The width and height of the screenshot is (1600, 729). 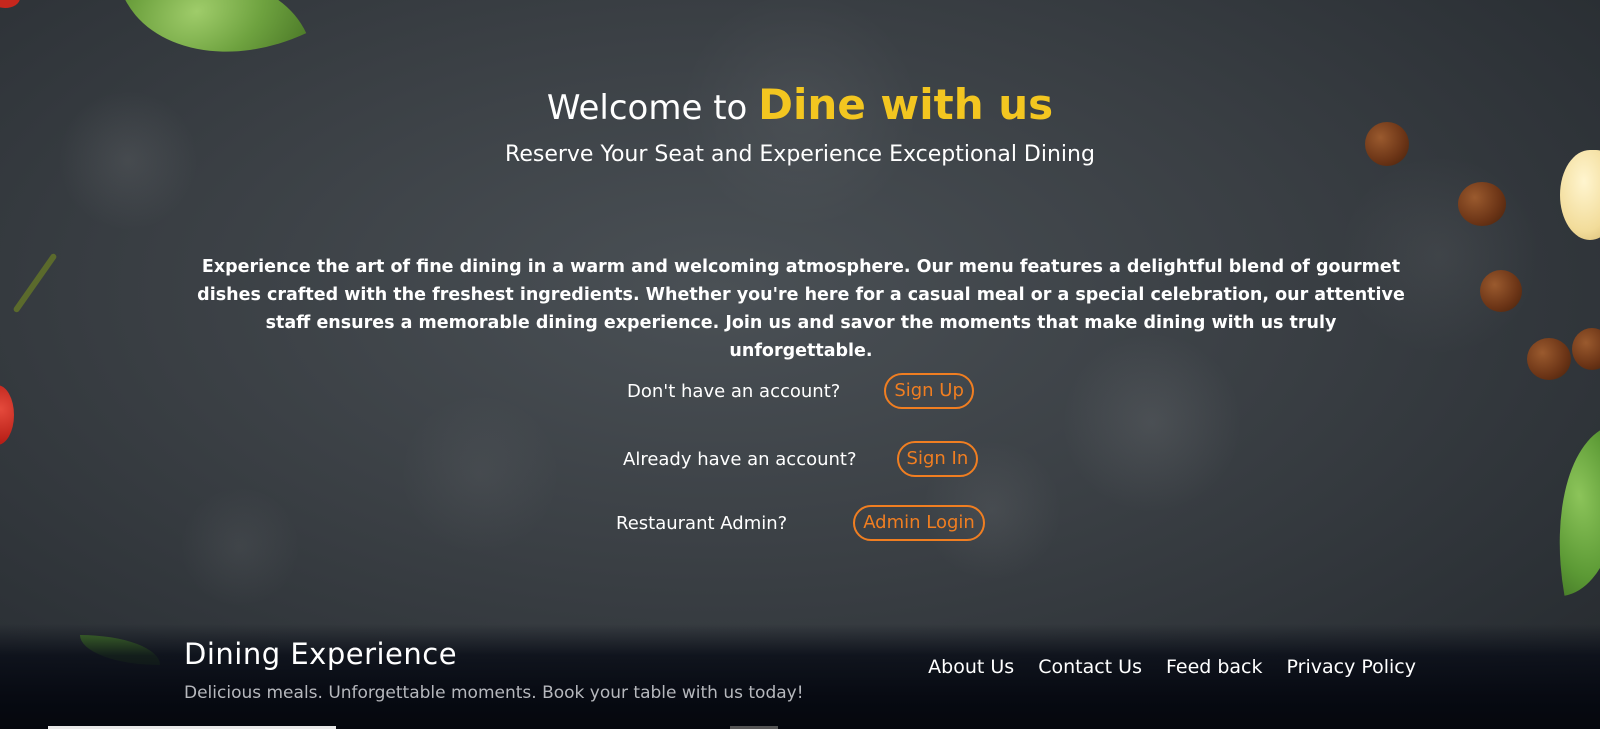 What do you see at coordinates (919, 523) in the screenshot?
I see `admin-login-button: Admin Login` at bounding box center [919, 523].